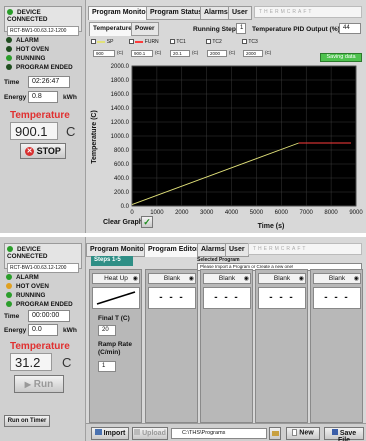  I want to click on step-4: Blank ◉ - - -, so click(281, 346).